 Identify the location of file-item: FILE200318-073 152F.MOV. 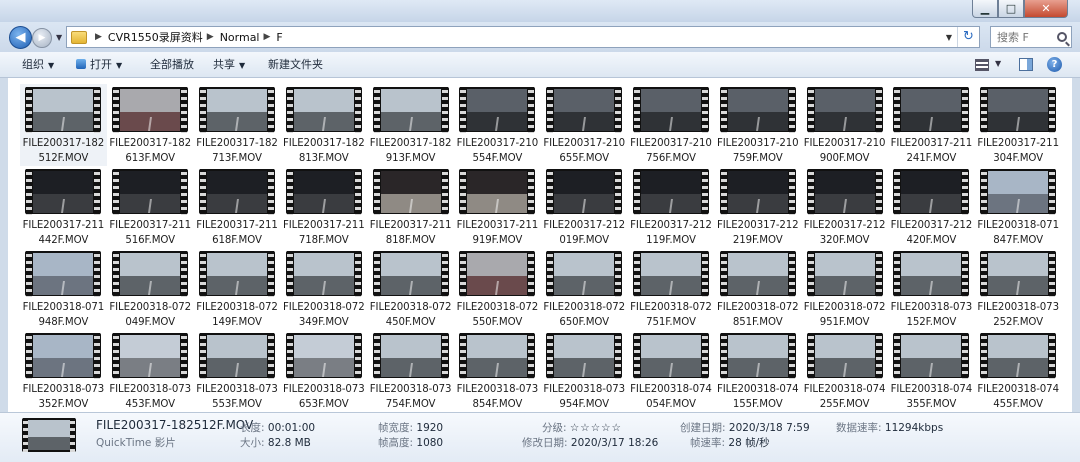
(931, 289).